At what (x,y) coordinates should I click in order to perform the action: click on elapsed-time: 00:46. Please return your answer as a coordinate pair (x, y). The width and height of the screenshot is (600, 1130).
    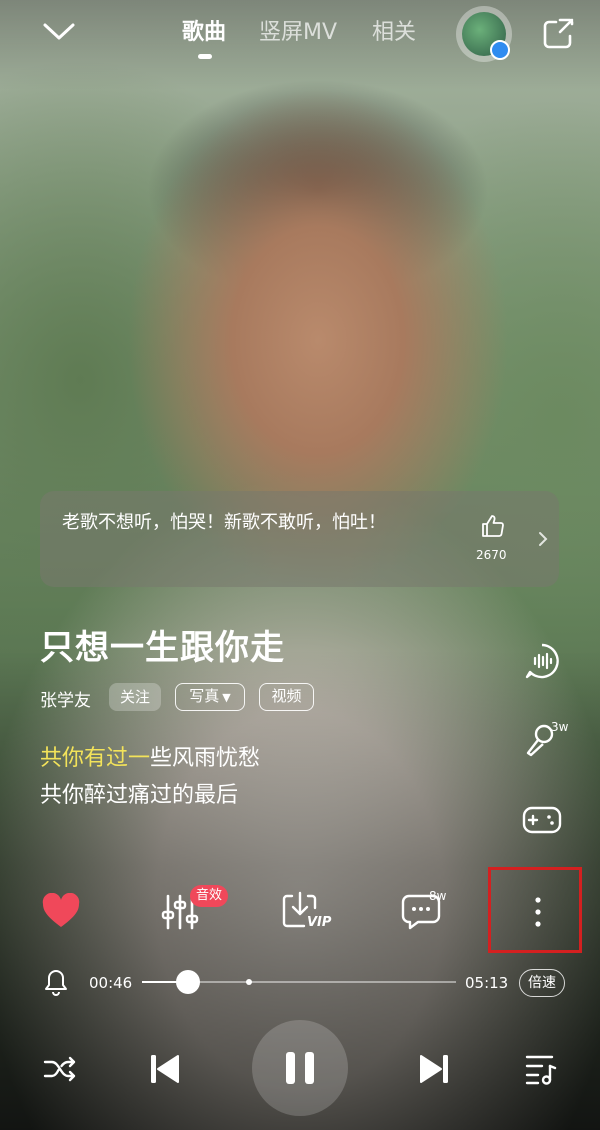
    Looking at the image, I should click on (111, 983).